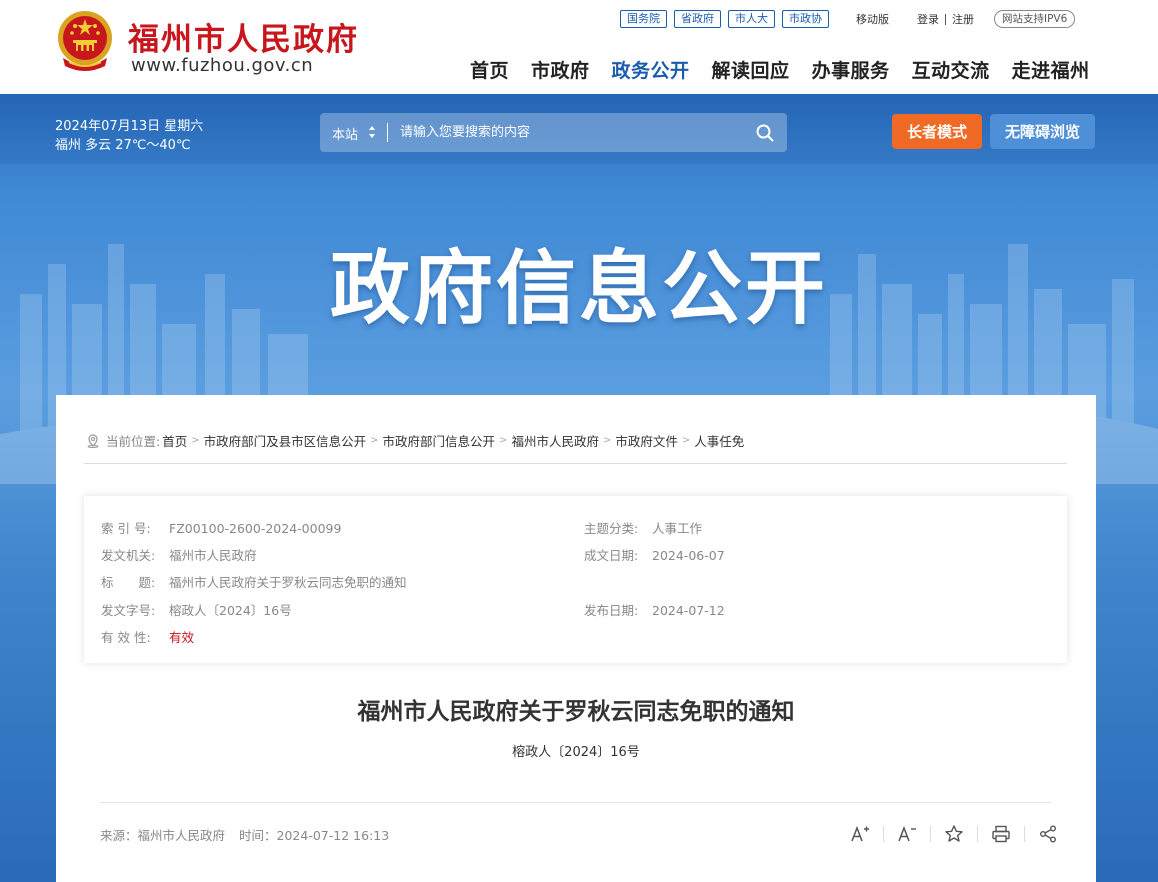  What do you see at coordinates (872, 19) in the screenshot?
I see `mobile-version-link: 移动版` at bounding box center [872, 19].